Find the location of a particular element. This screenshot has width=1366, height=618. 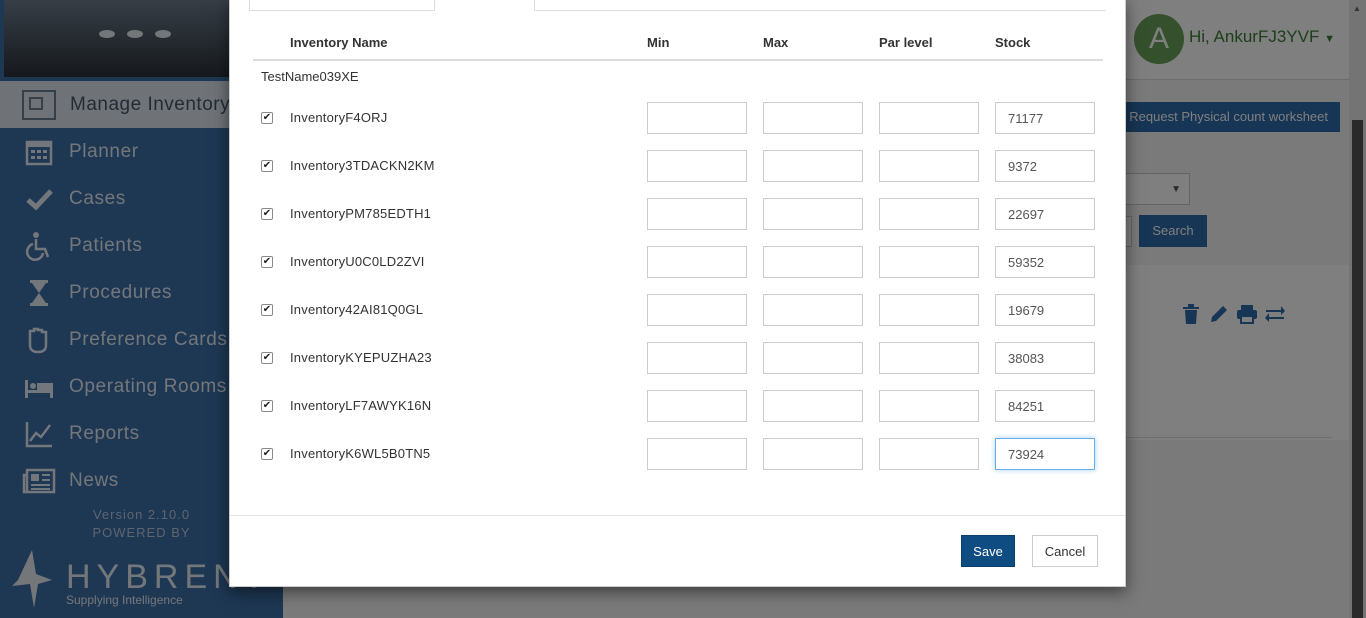

group-title: TestName039XE is located at coordinates (310, 76).